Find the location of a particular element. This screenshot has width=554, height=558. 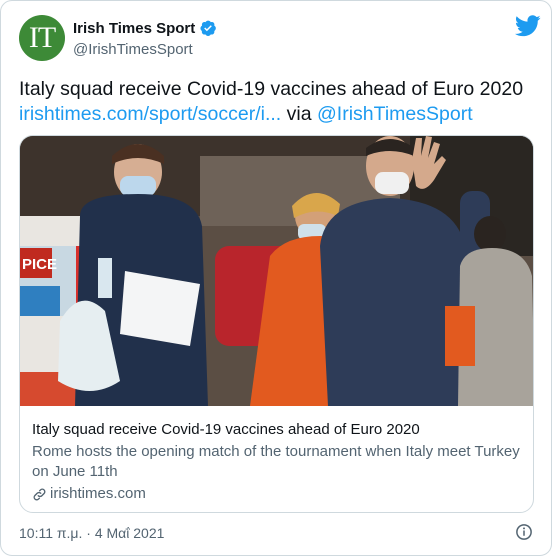

via-word: via is located at coordinates (299, 114).